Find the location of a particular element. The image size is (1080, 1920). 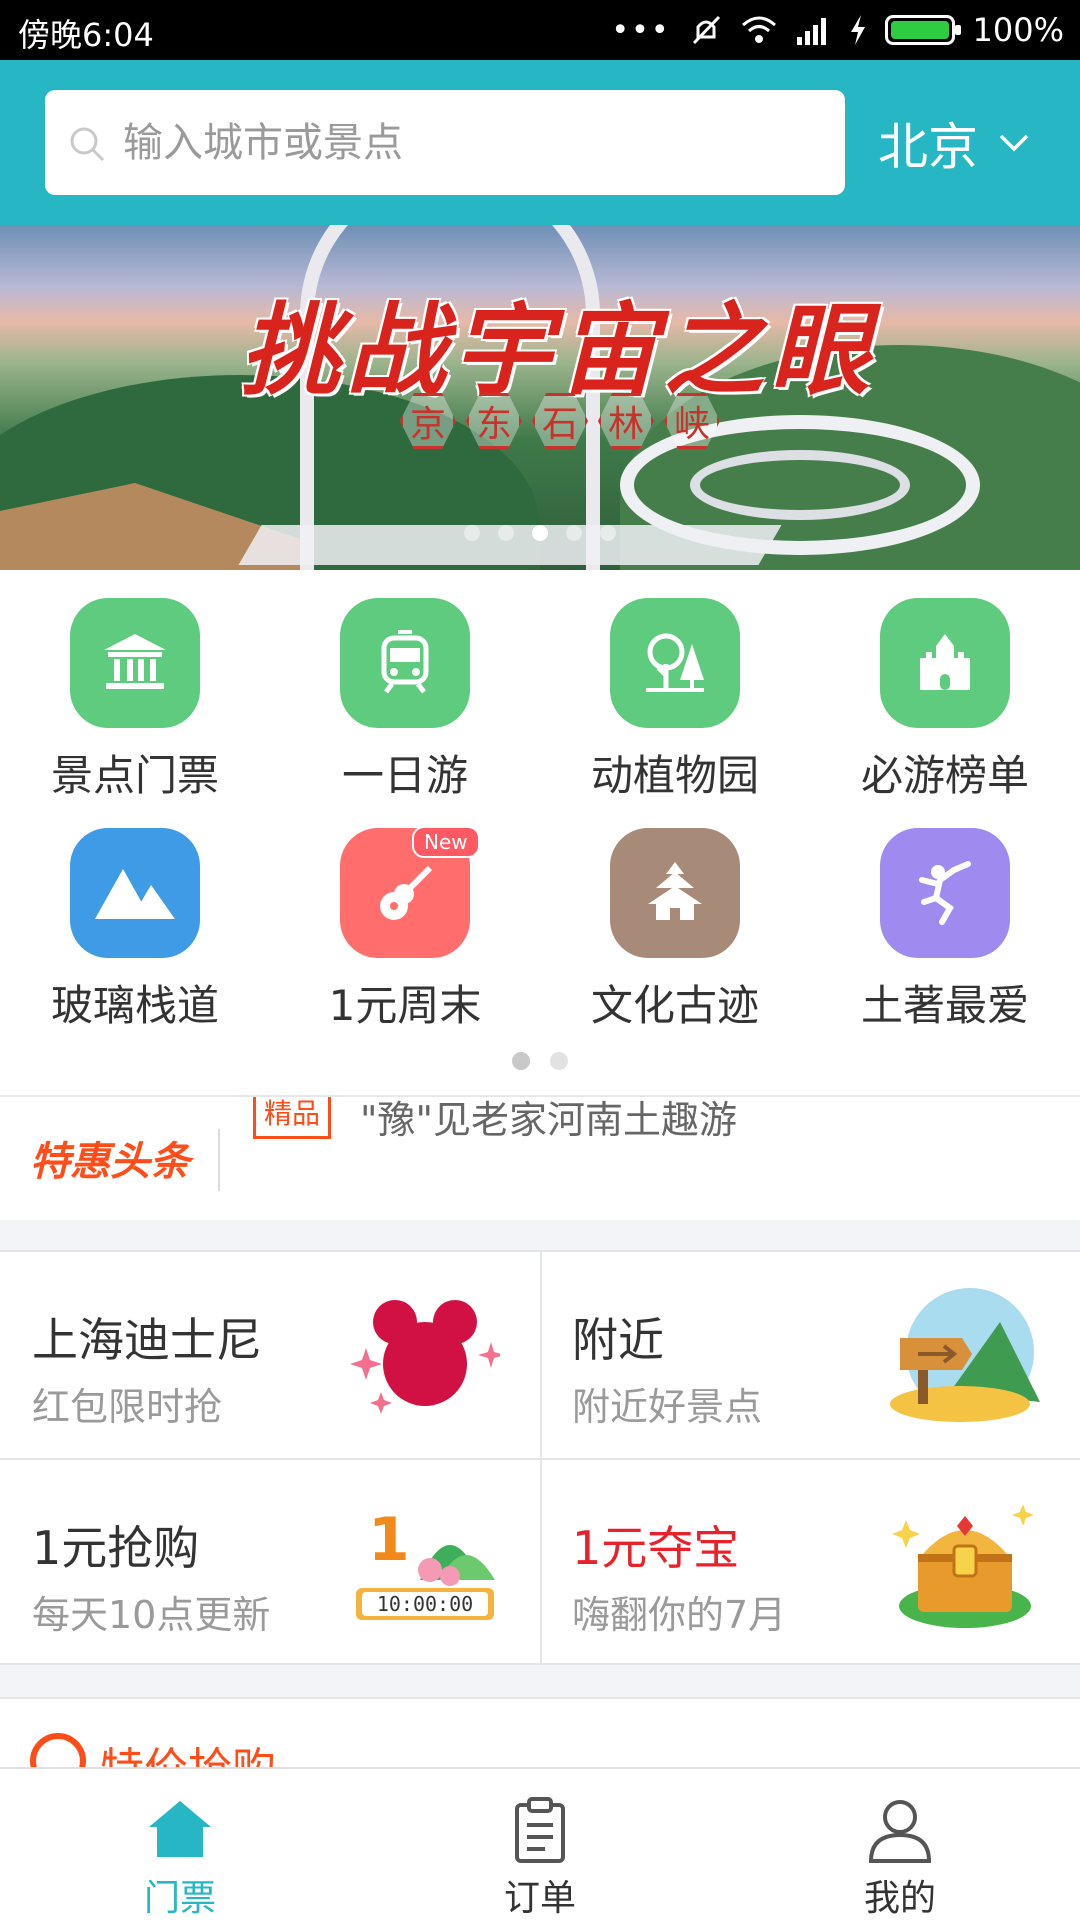

headline-tag: 精品 is located at coordinates (292, 1118).